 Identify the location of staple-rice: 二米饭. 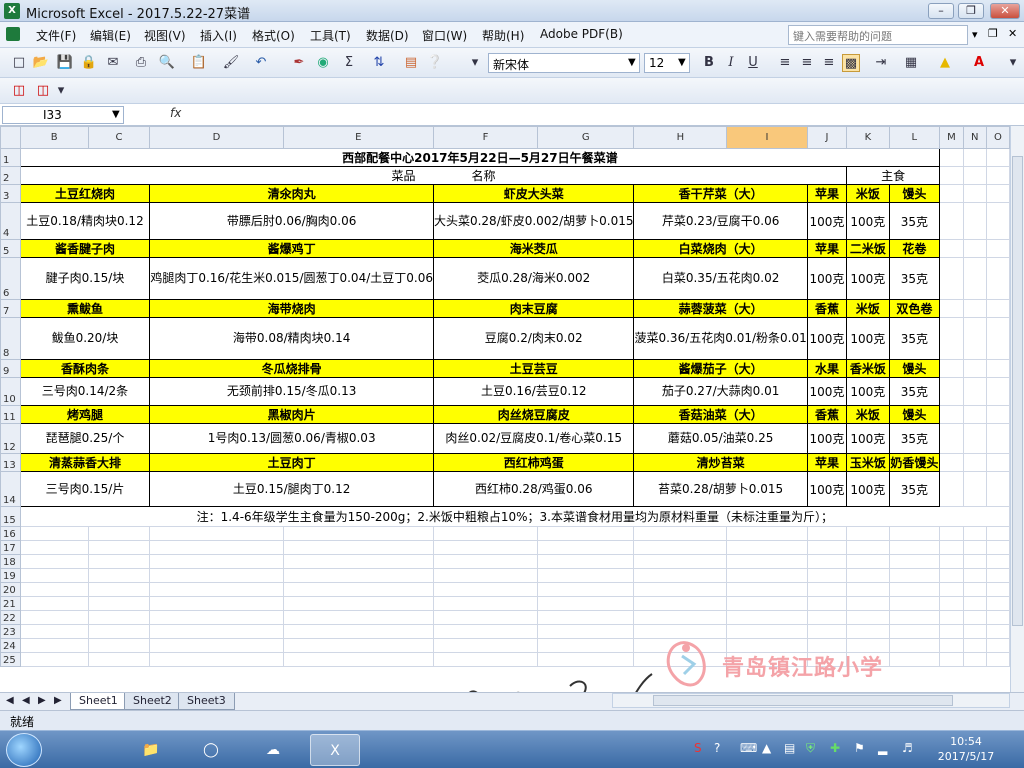
(868, 248).